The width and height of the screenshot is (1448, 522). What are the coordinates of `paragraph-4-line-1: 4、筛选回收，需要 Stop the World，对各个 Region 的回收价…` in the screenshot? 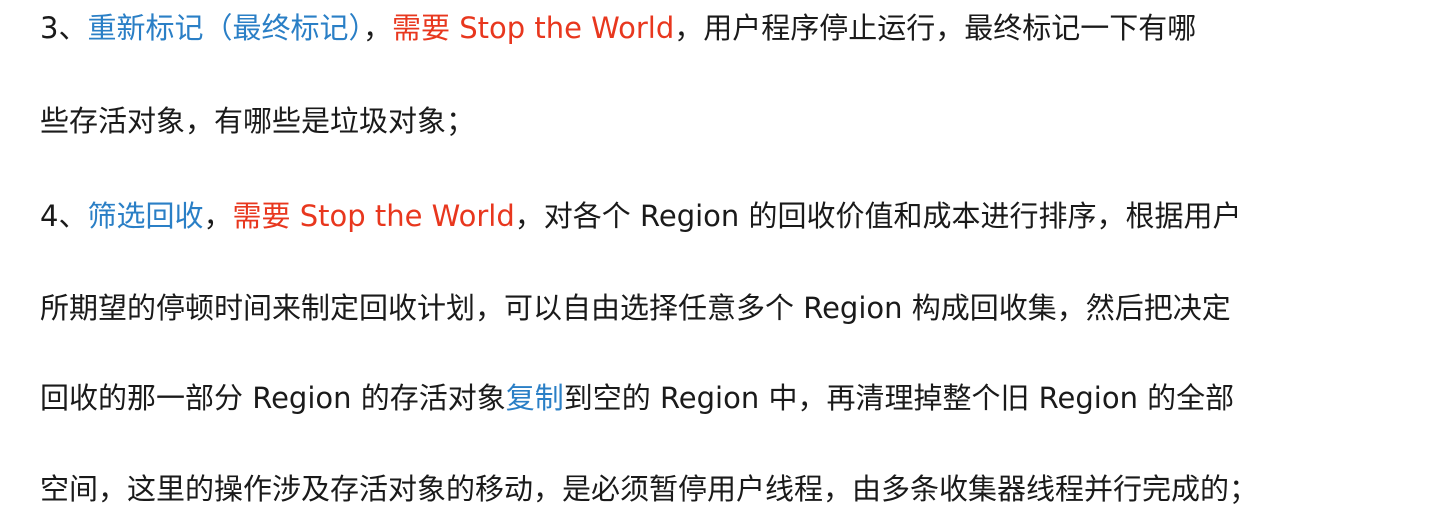 It's located at (735, 216).